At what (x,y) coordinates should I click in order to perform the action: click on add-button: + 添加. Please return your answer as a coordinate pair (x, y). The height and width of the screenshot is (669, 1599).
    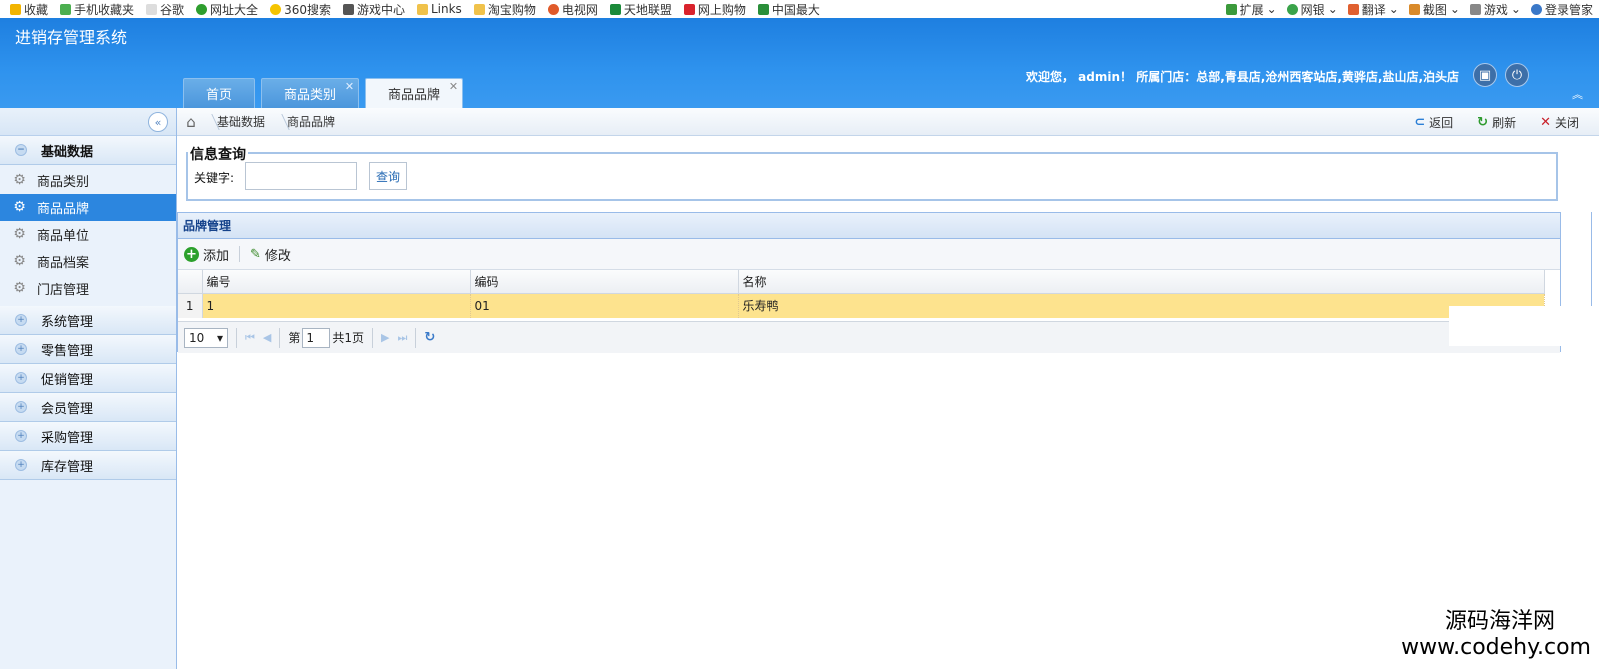
    Looking at the image, I should click on (206, 254).